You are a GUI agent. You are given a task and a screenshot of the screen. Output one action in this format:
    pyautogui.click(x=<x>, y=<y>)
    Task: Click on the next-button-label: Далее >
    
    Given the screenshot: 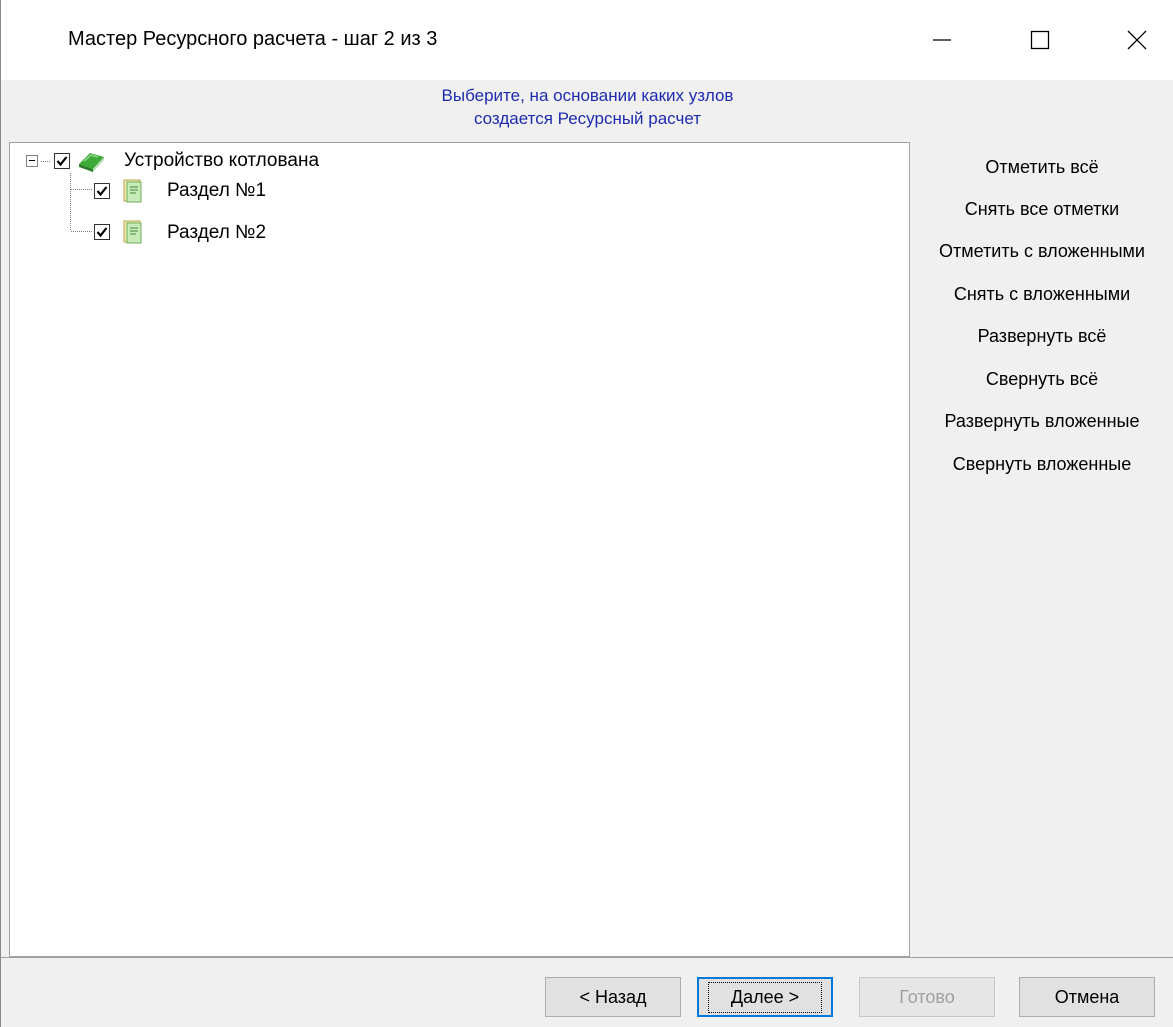 What is the action you would take?
    pyautogui.click(x=765, y=997)
    